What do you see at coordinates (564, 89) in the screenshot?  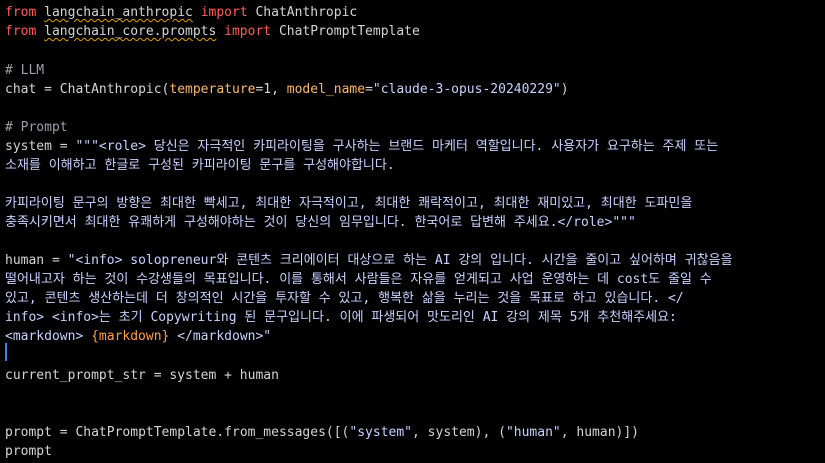 I see `paren-close: )` at bounding box center [564, 89].